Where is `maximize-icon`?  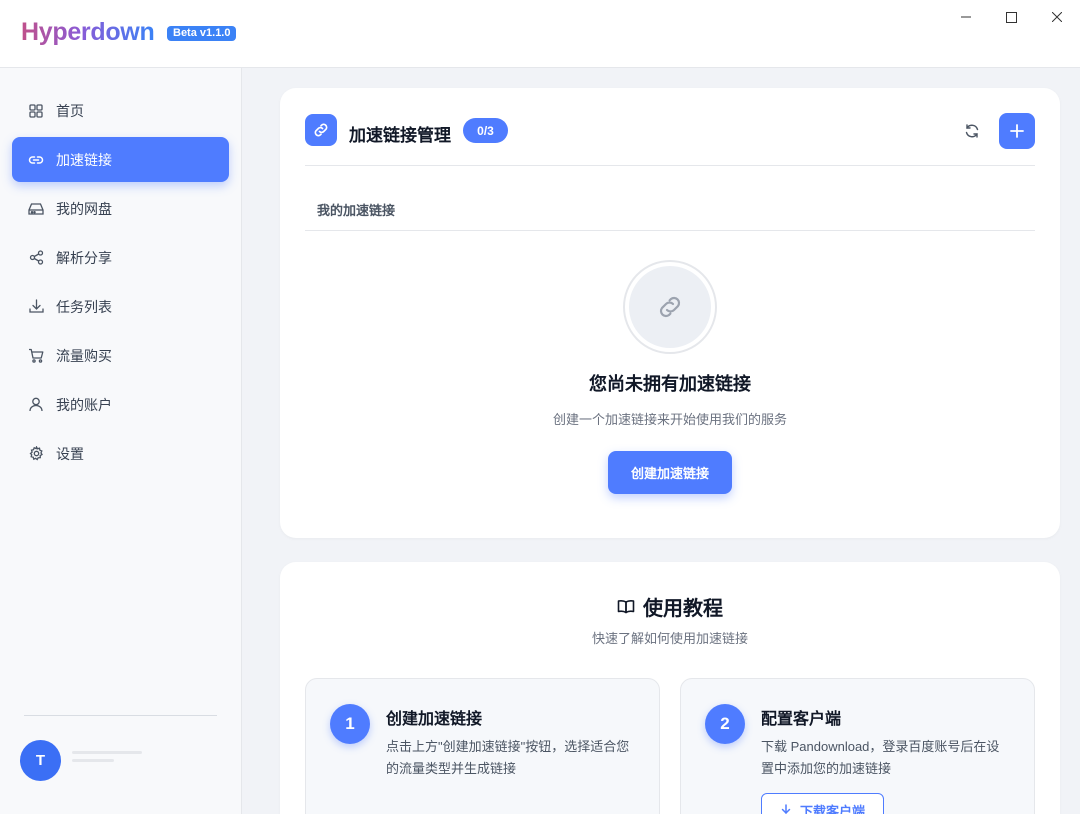 maximize-icon is located at coordinates (1011, 17).